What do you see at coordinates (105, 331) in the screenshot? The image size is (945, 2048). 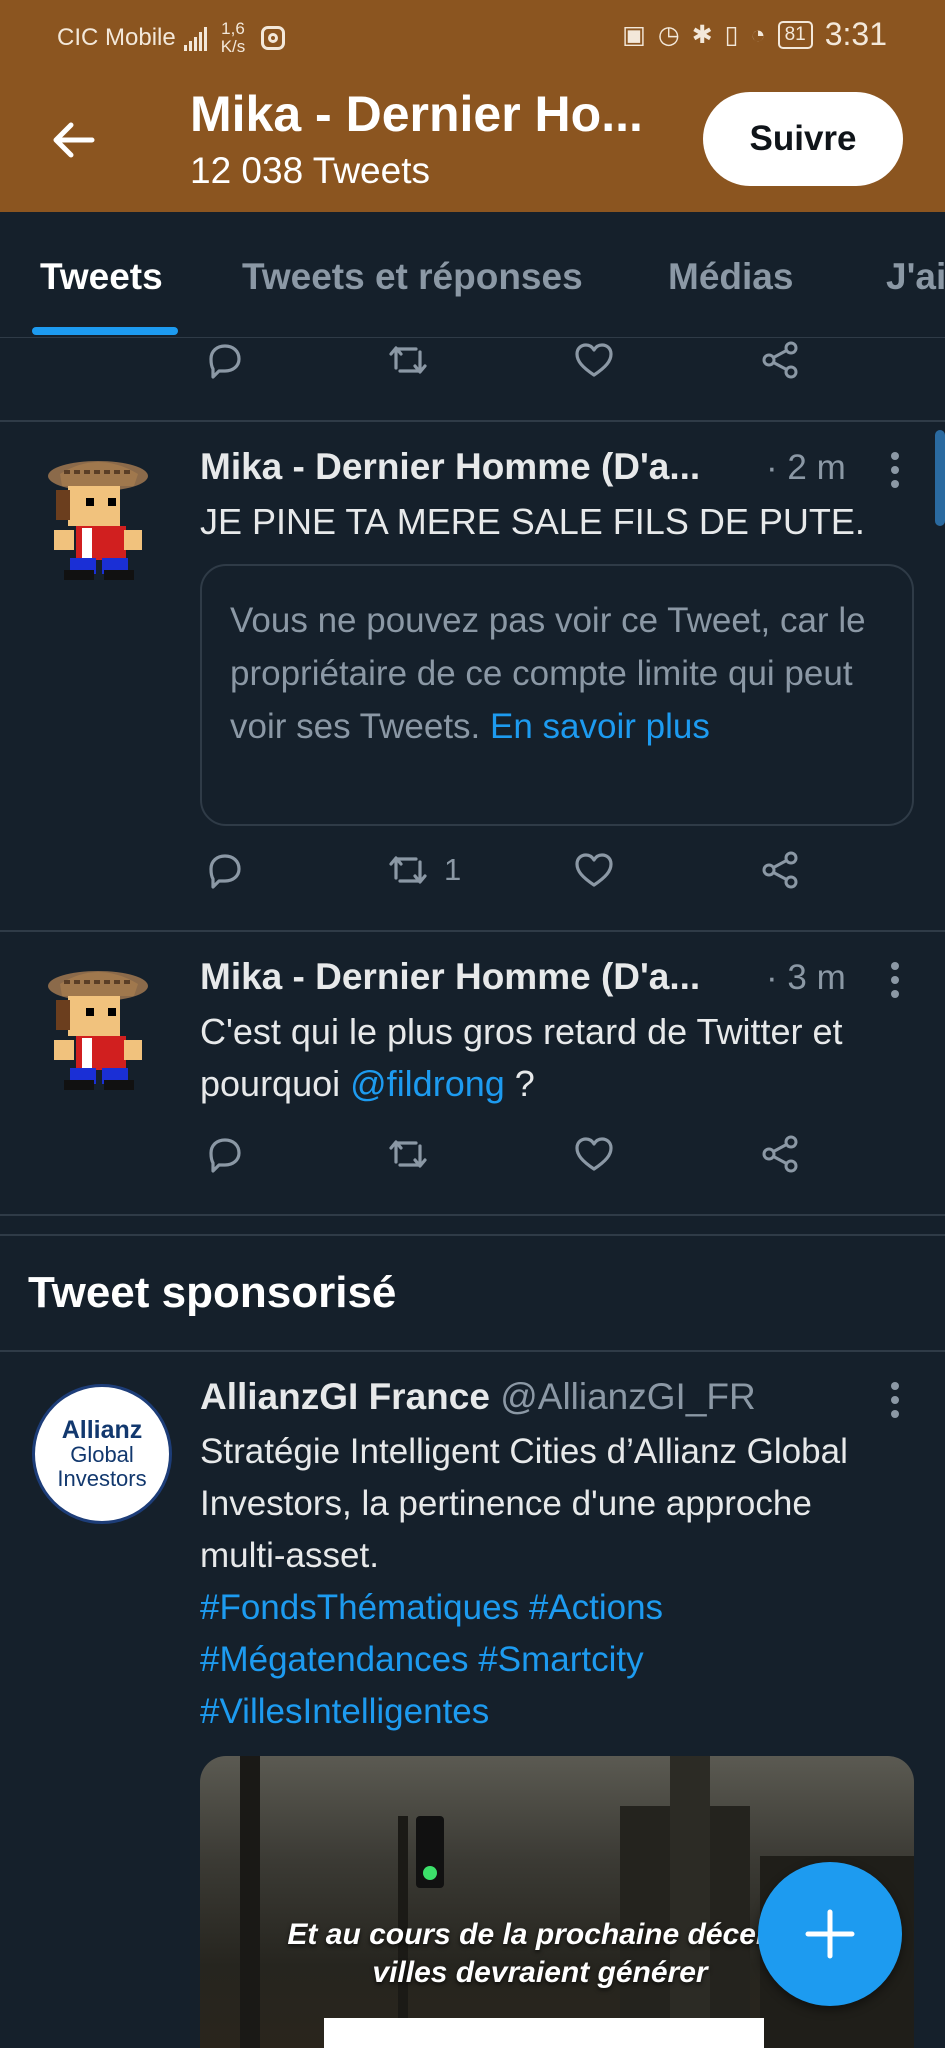 I see `active-tab-indicator` at bounding box center [105, 331].